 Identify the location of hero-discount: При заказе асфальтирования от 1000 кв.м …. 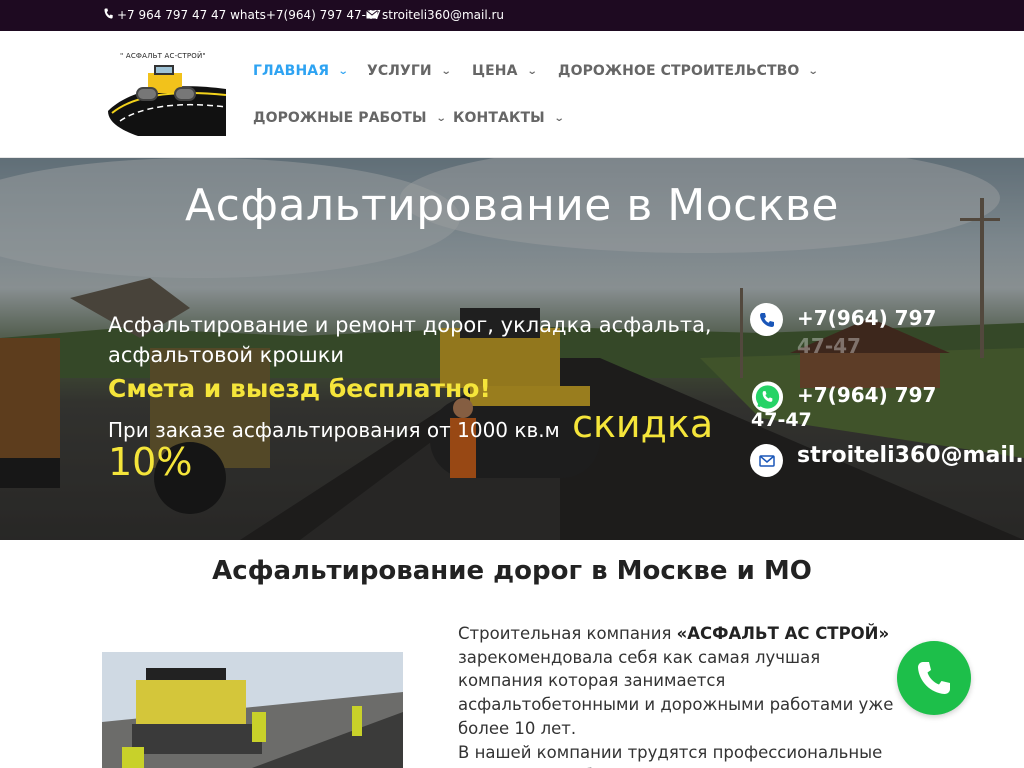
(413, 444).